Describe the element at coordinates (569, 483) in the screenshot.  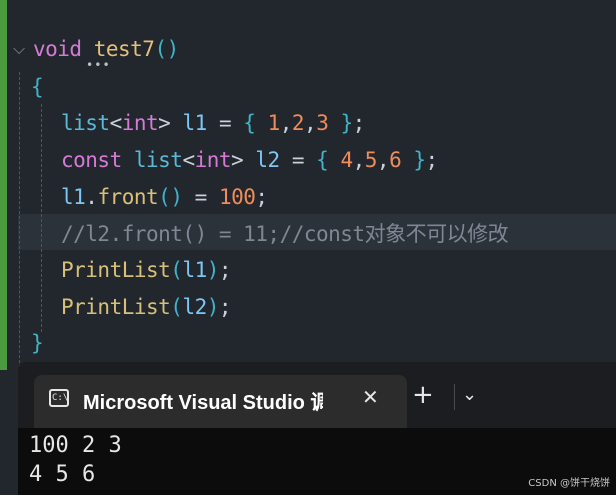
I see `watermark: CSDN @饼干烧饼` at that location.